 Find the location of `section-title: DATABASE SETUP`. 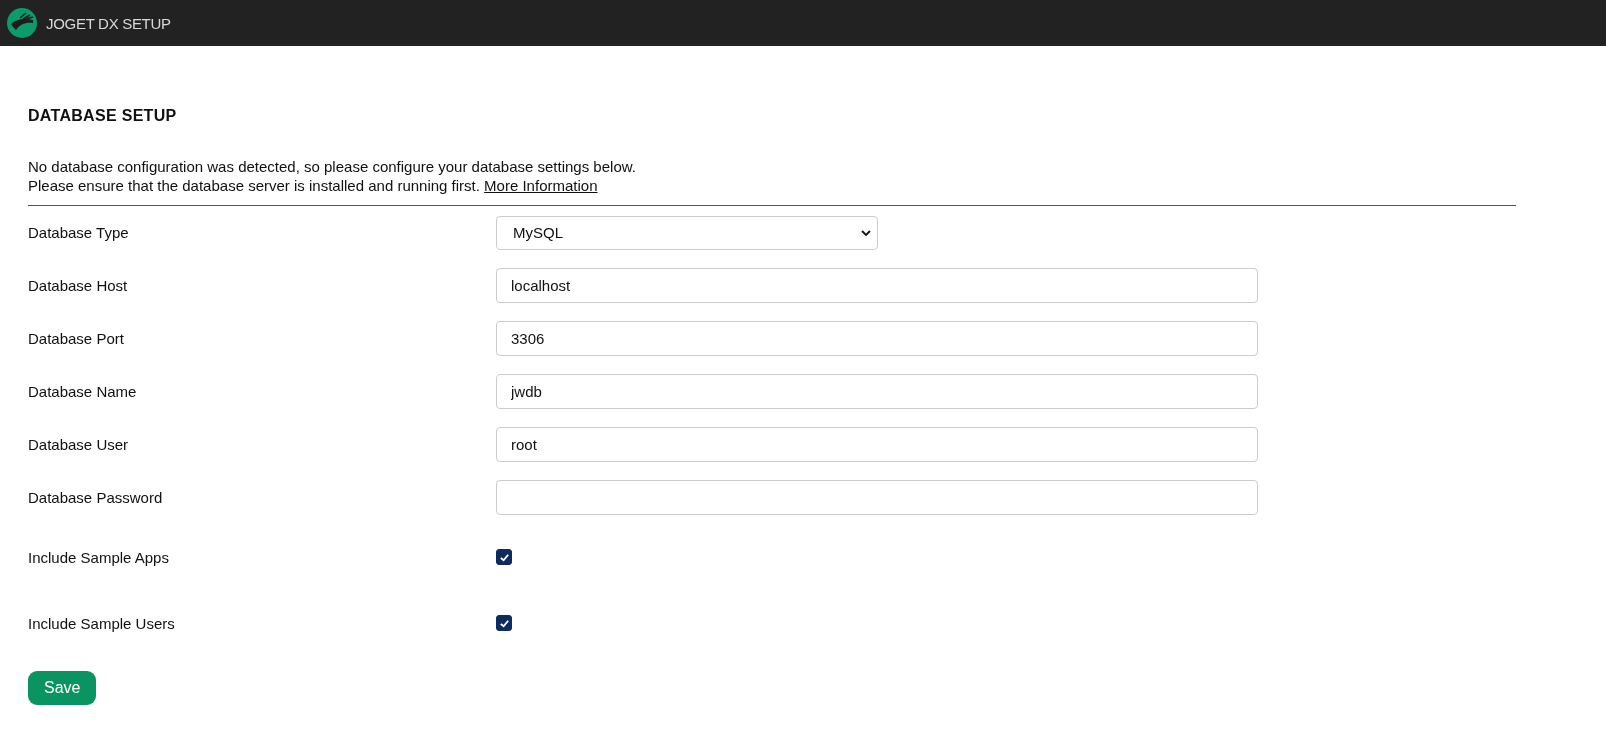

section-title: DATABASE SETUP is located at coordinates (103, 116).